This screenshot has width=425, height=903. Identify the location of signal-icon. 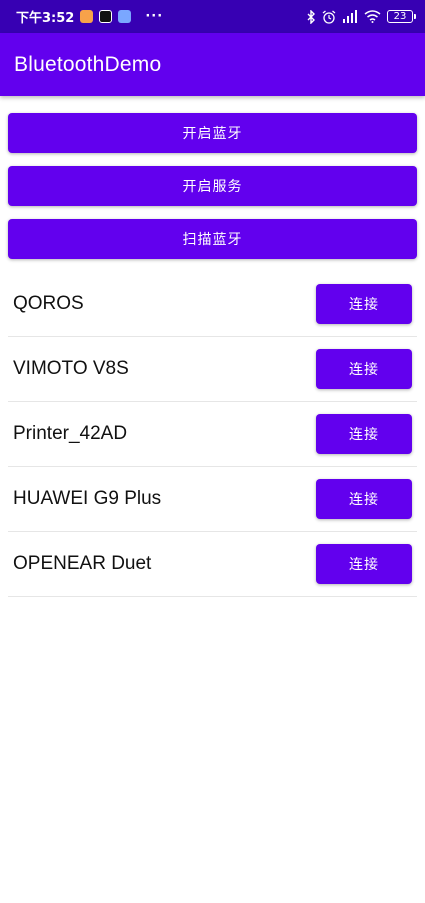
(350, 16).